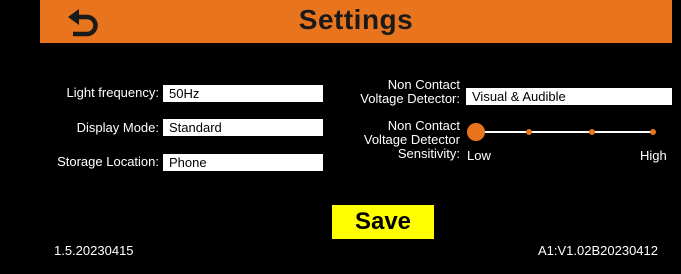 This screenshot has height=274, width=681. Describe the element at coordinates (653, 155) in the screenshot. I see `sensitivity-max-label: High` at that location.